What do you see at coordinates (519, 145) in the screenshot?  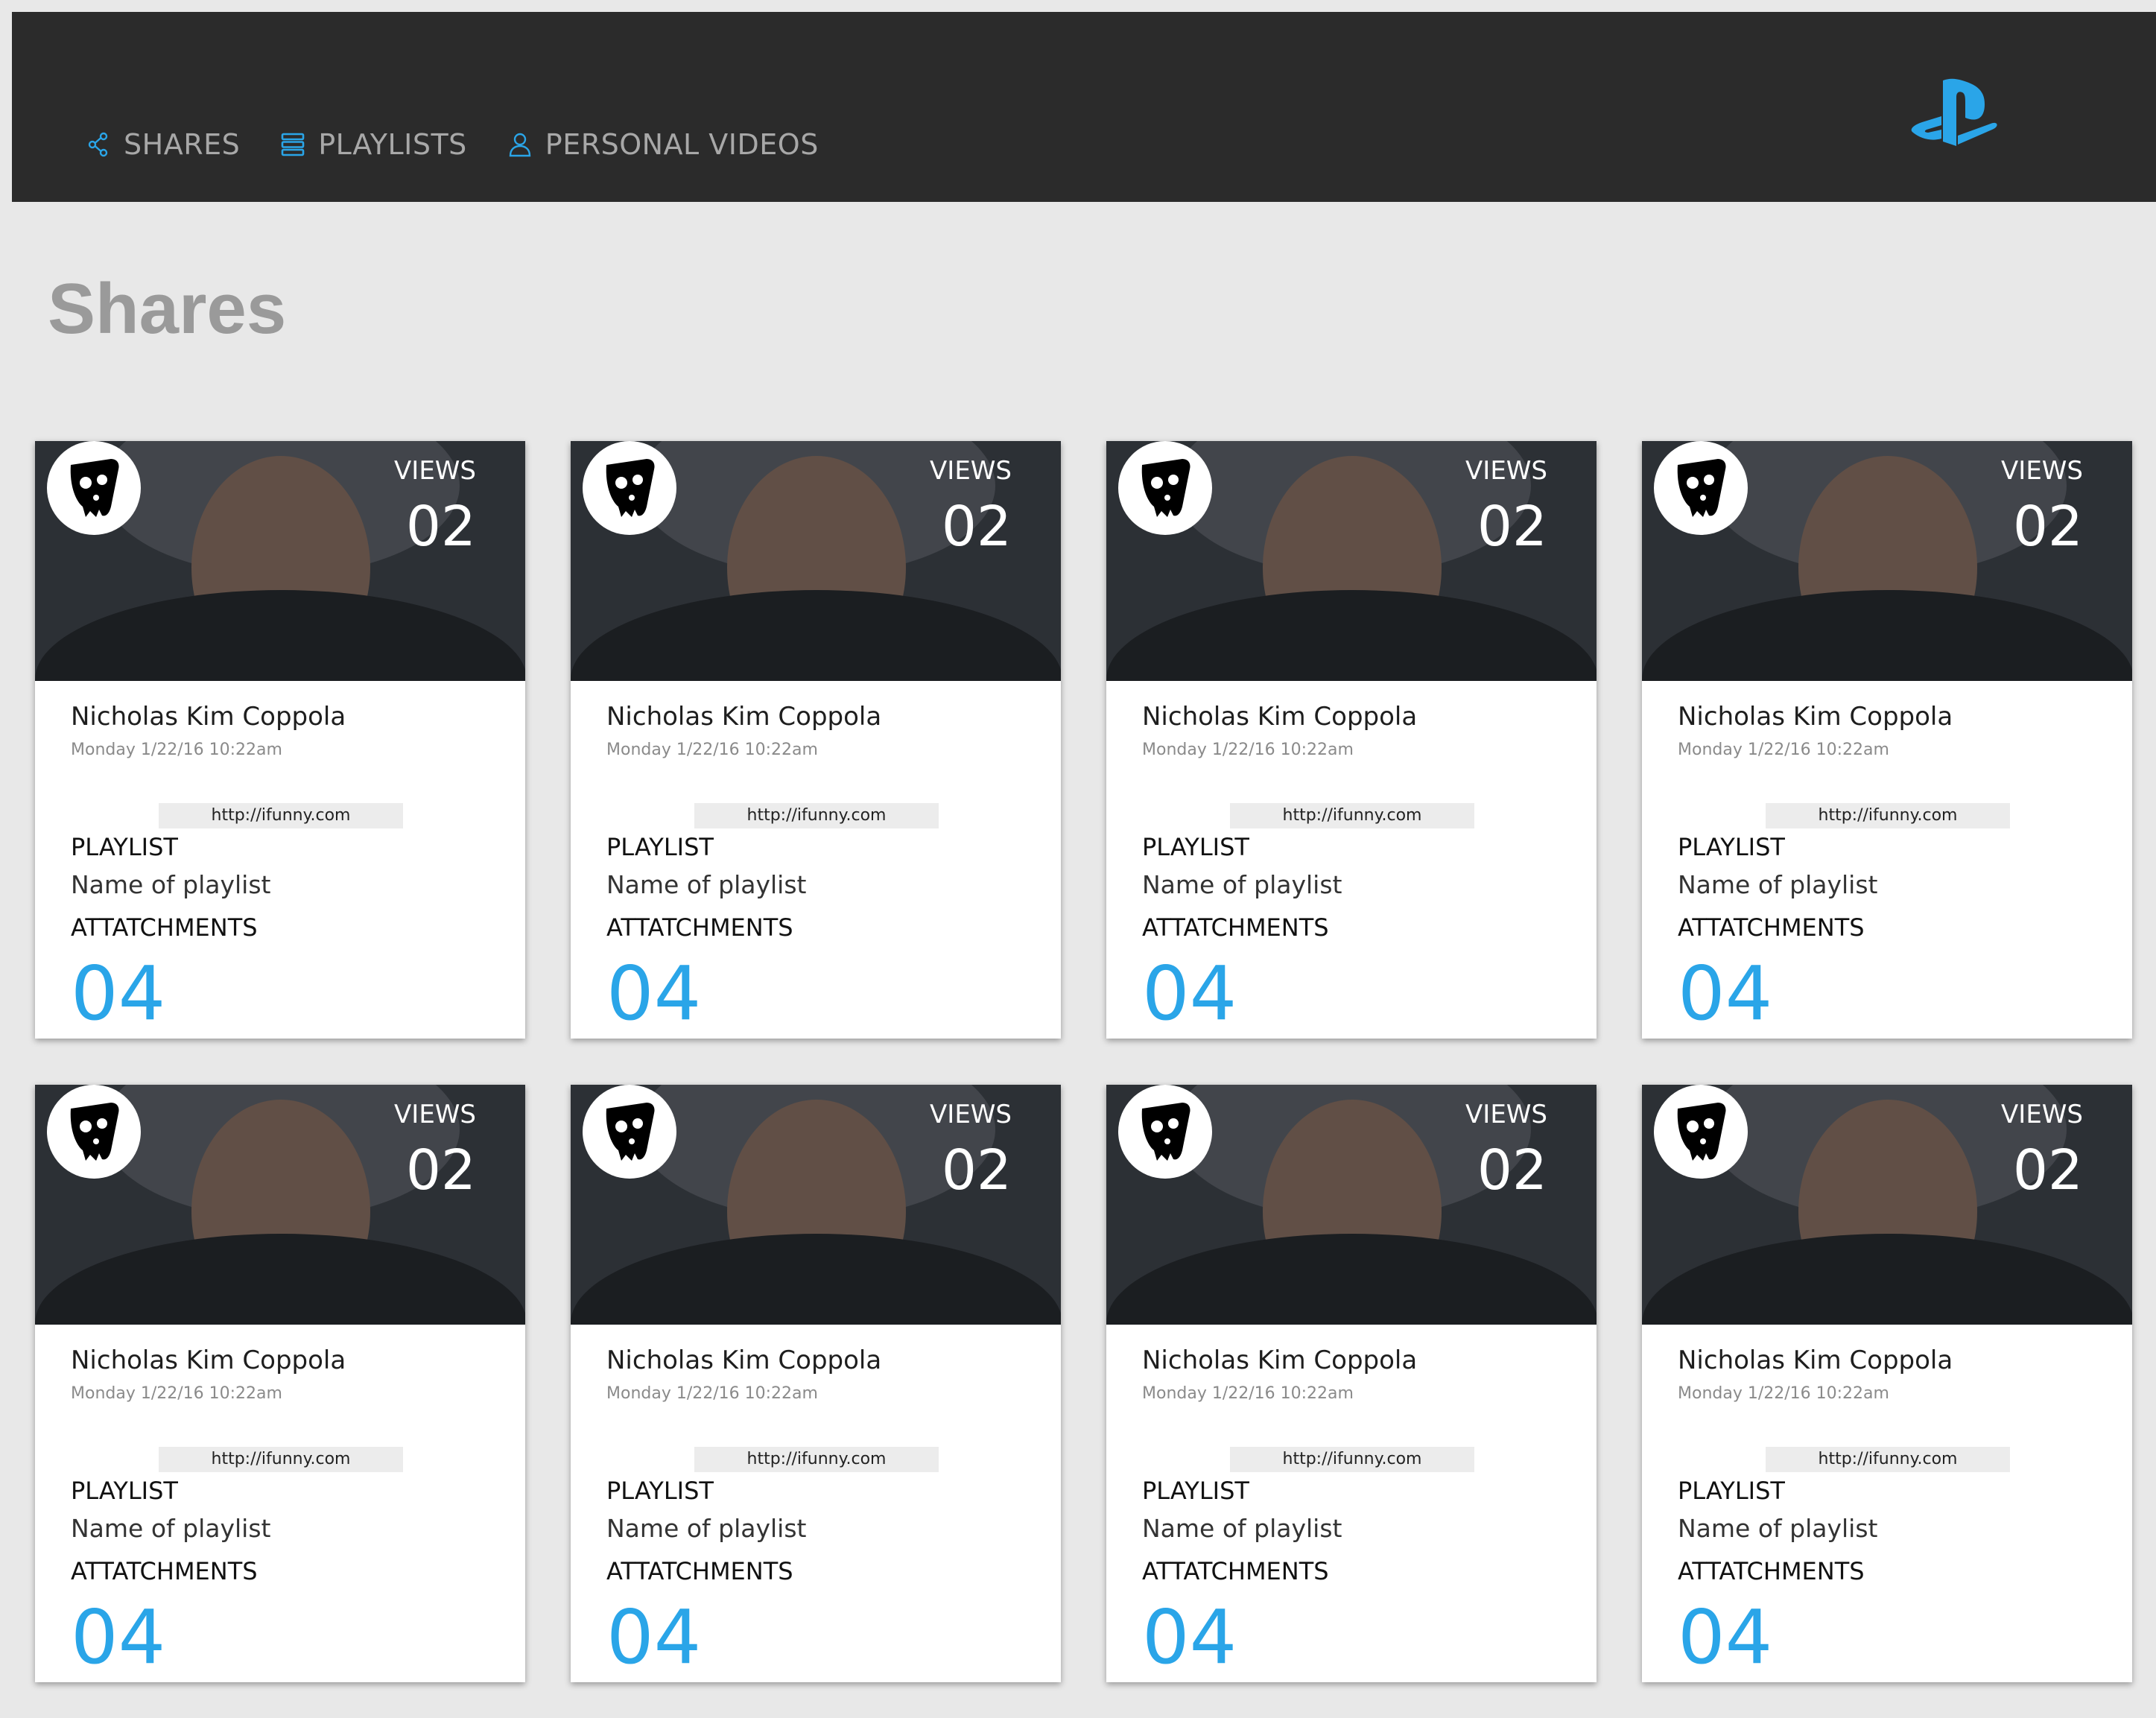 I see `user-icon` at bounding box center [519, 145].